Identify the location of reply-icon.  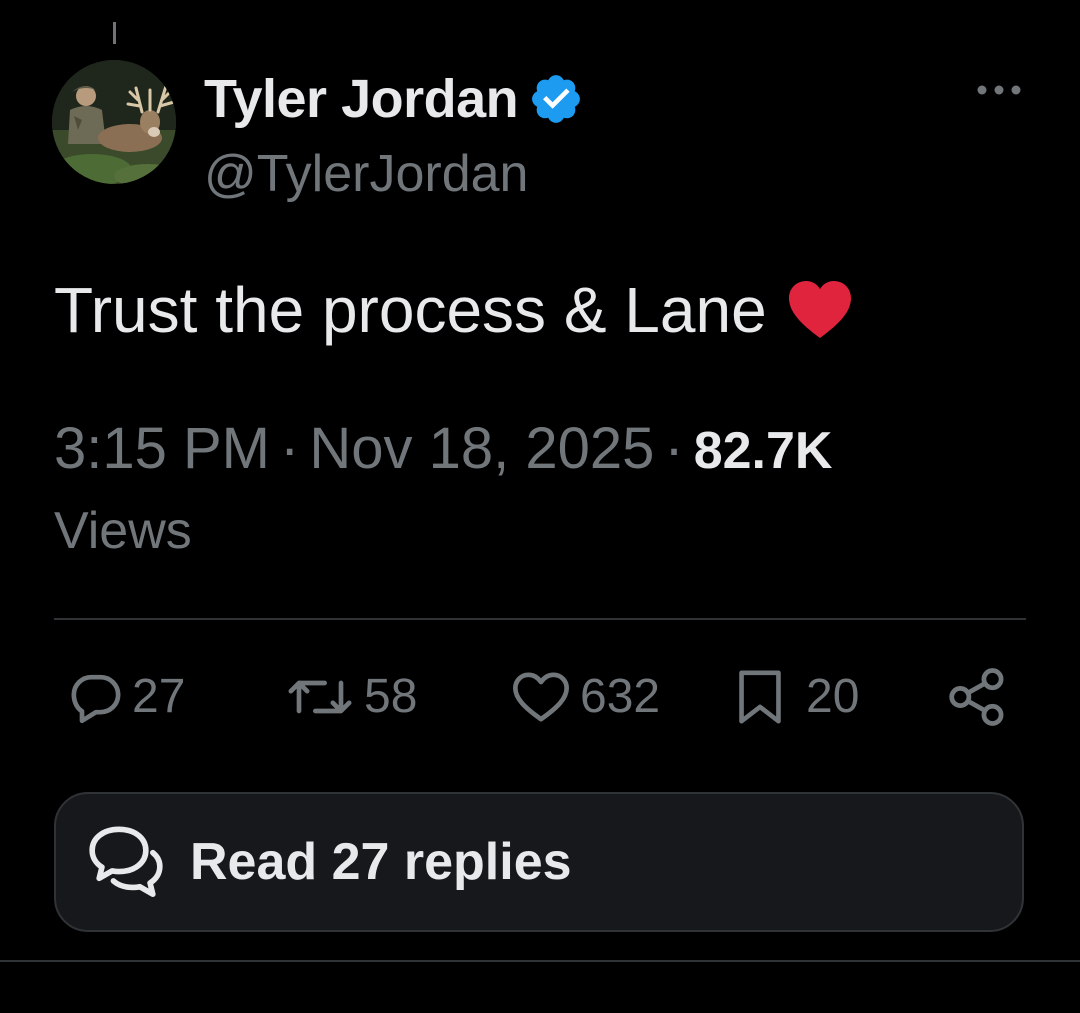
(96, 697).